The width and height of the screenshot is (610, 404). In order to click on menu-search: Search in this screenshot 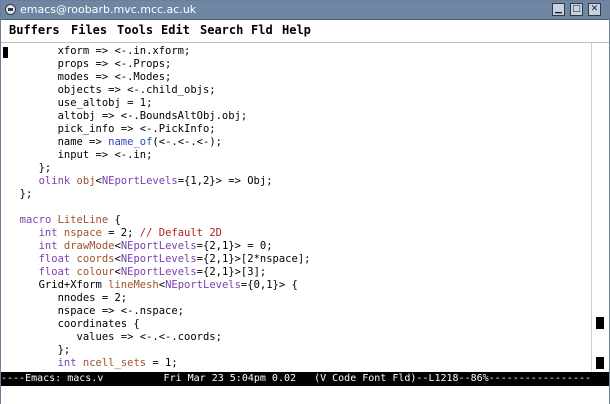, I will do `click(221, 30)`.